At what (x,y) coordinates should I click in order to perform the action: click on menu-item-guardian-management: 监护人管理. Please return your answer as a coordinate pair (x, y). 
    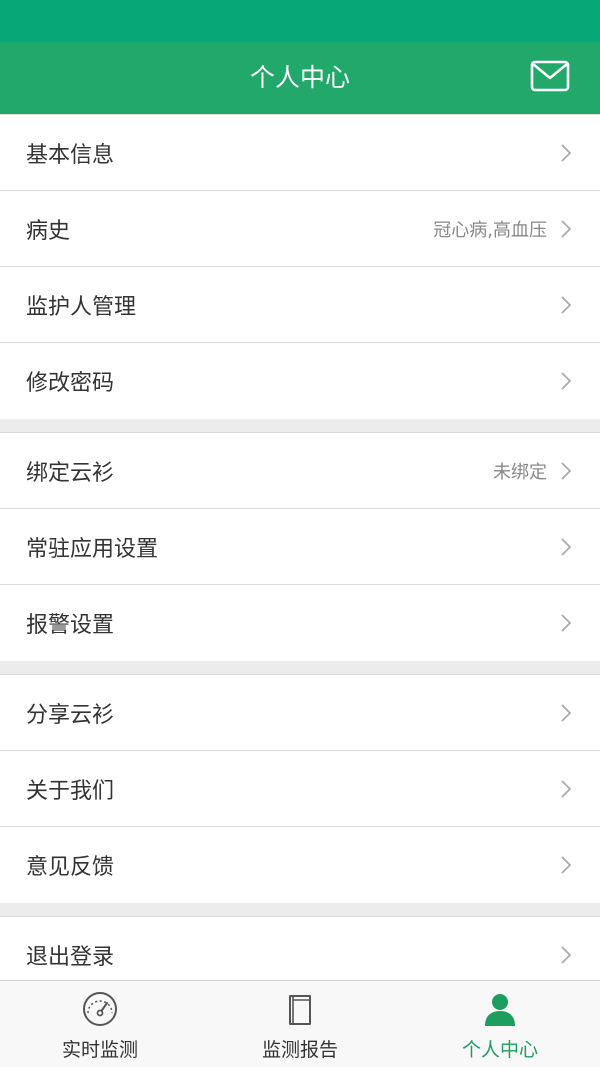
    Looking at the image, I should click on (300, 305).